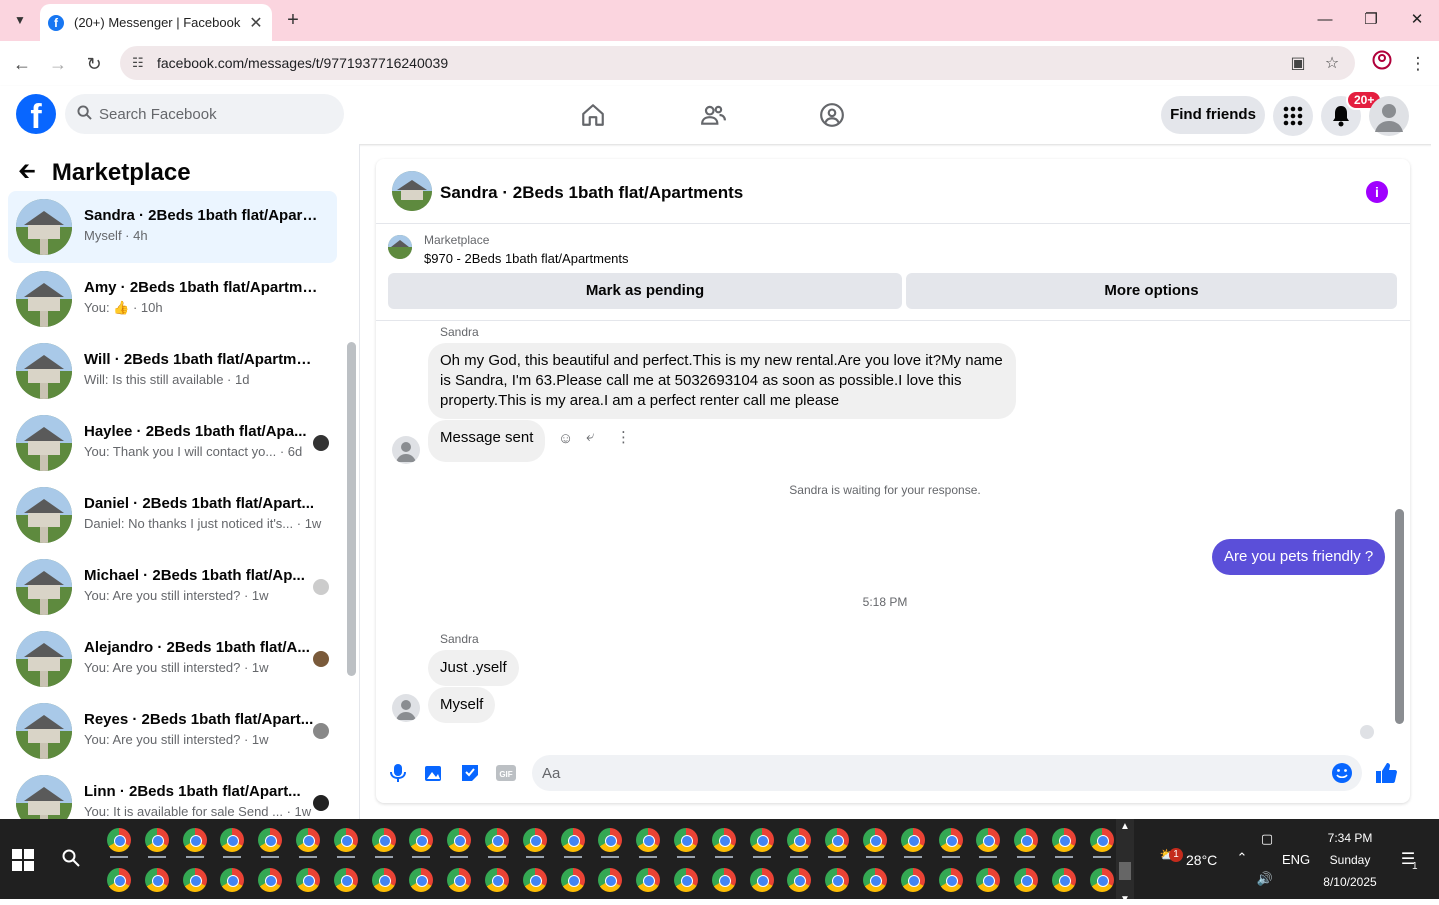 The image size is (1439, 905). What do you see at coordinates (1298, 63) in the screenshot?
I see `install-app-icon: ▣` at bounding box center [1298, 63].